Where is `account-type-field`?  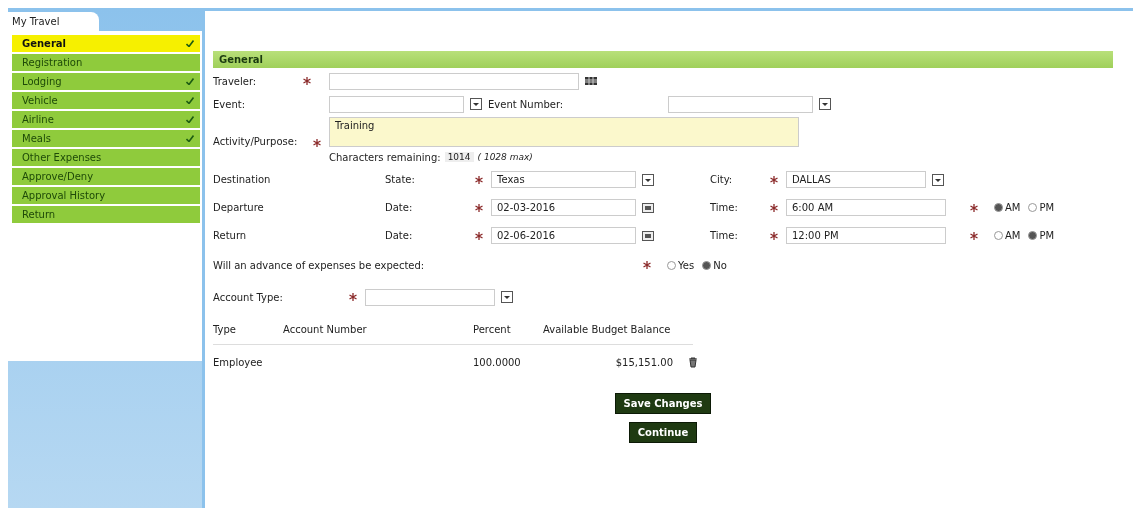
account-type-field is located at coordinates (430, 297).